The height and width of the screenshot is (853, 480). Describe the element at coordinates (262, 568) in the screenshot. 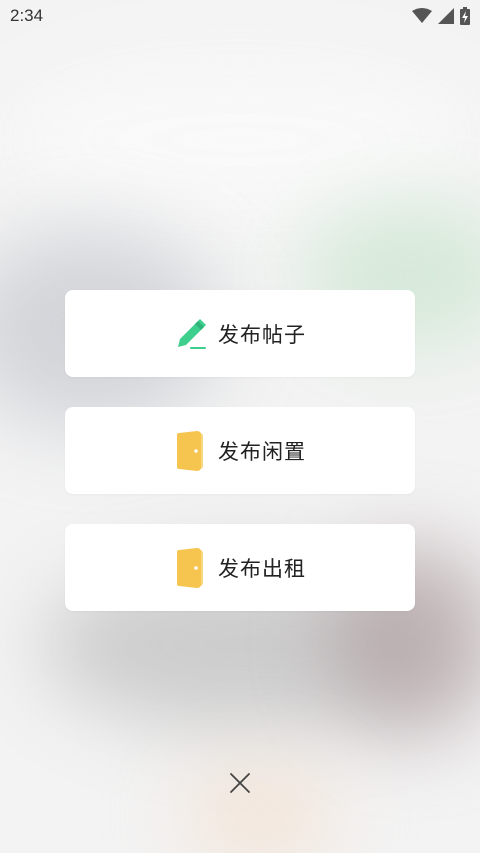

I see `publish-rental-label: 发布出租` at that location.